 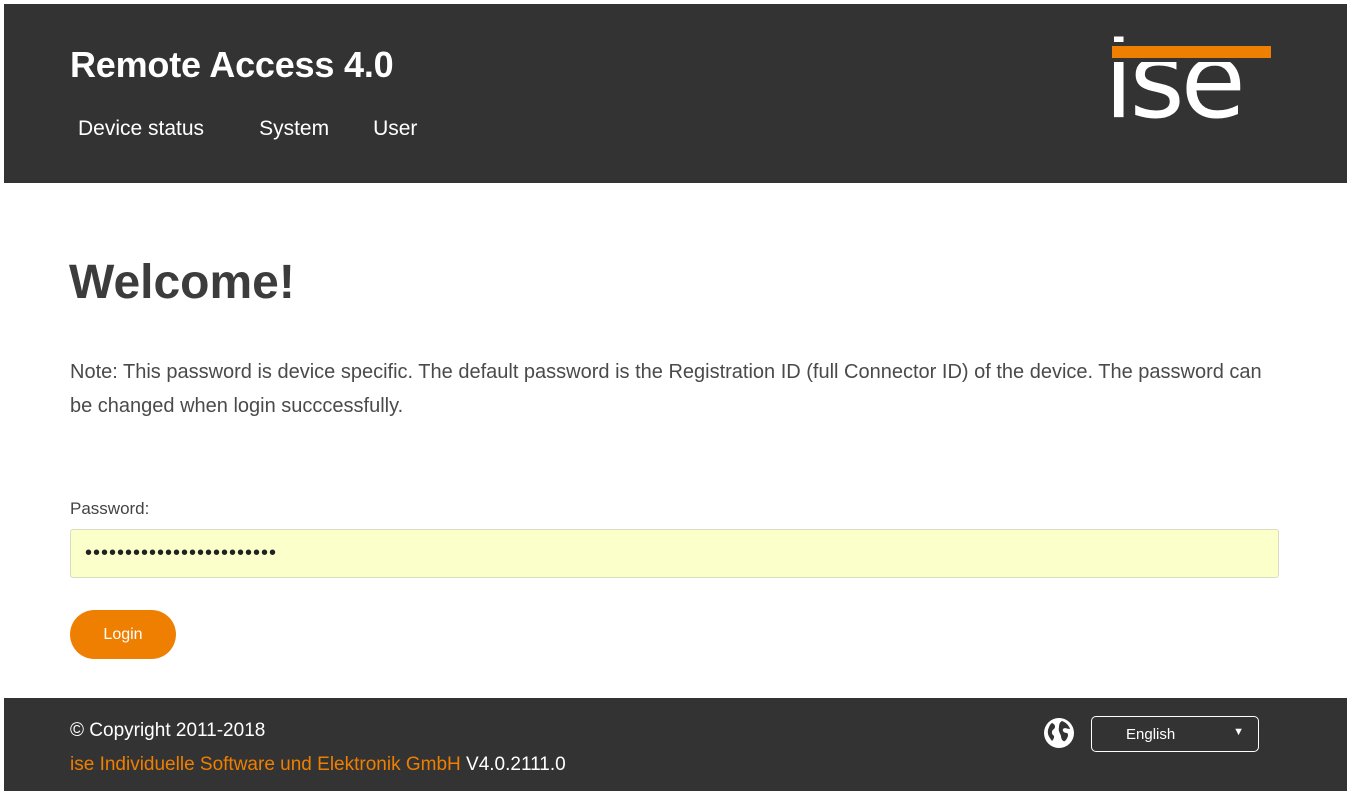 I want to click on language-value: English, so click(x=1151, y=734).